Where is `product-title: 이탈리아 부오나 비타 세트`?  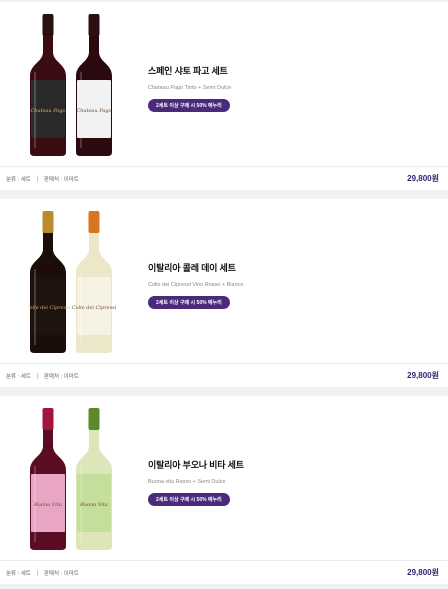 product-title: 이탈리아 부오나 비타 세트 is located at coordinates (293, 464).